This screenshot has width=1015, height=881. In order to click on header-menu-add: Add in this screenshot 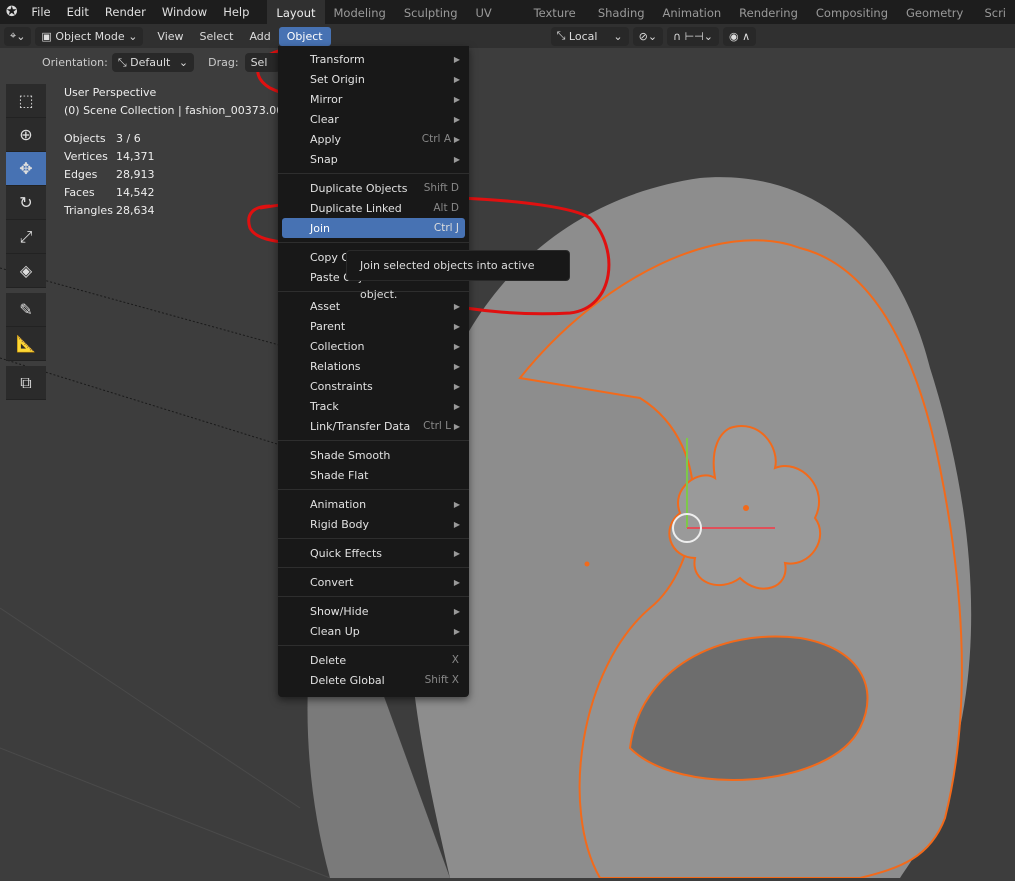, I will do `click(259, 36)`.